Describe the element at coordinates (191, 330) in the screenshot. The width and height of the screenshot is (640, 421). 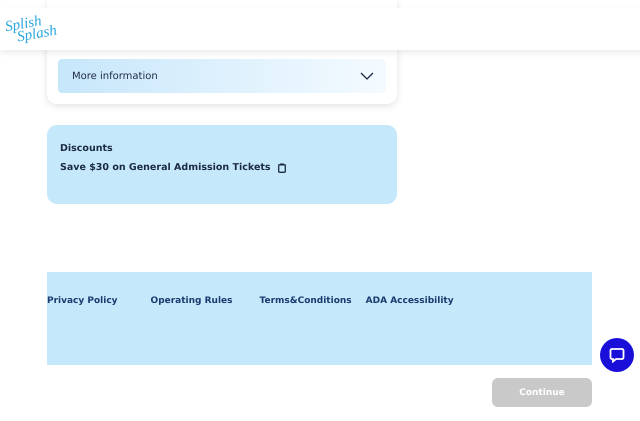
I see `footer-link: Operating Rules` at that location.